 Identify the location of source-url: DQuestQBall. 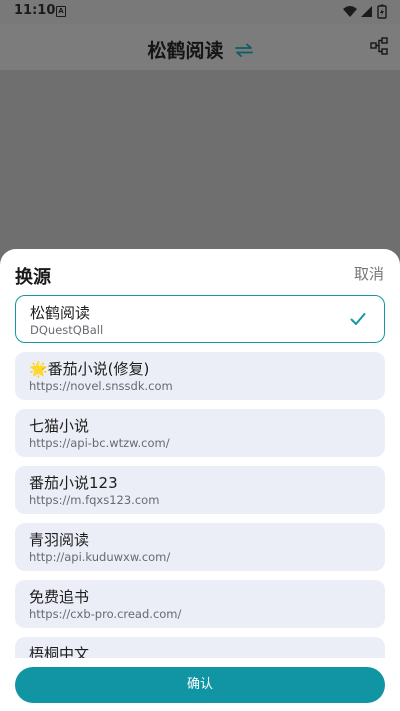
(67, 330).